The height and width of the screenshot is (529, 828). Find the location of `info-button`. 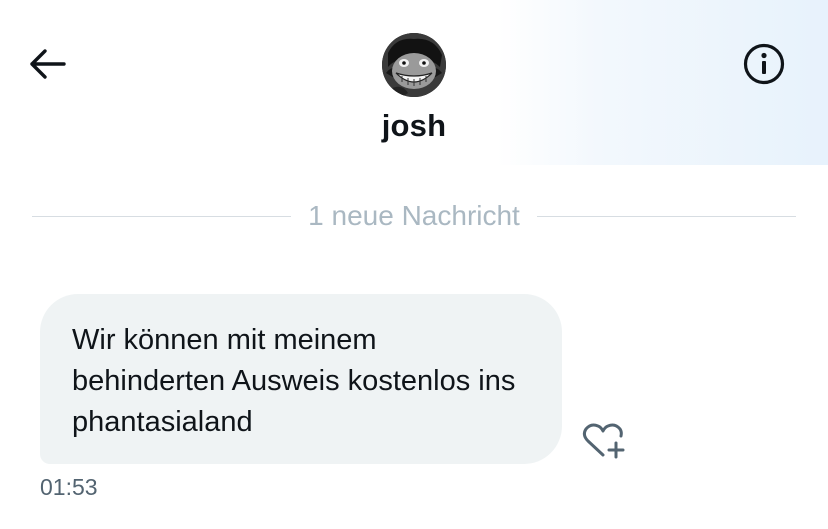

info-button is located at coordinates (764, 66).